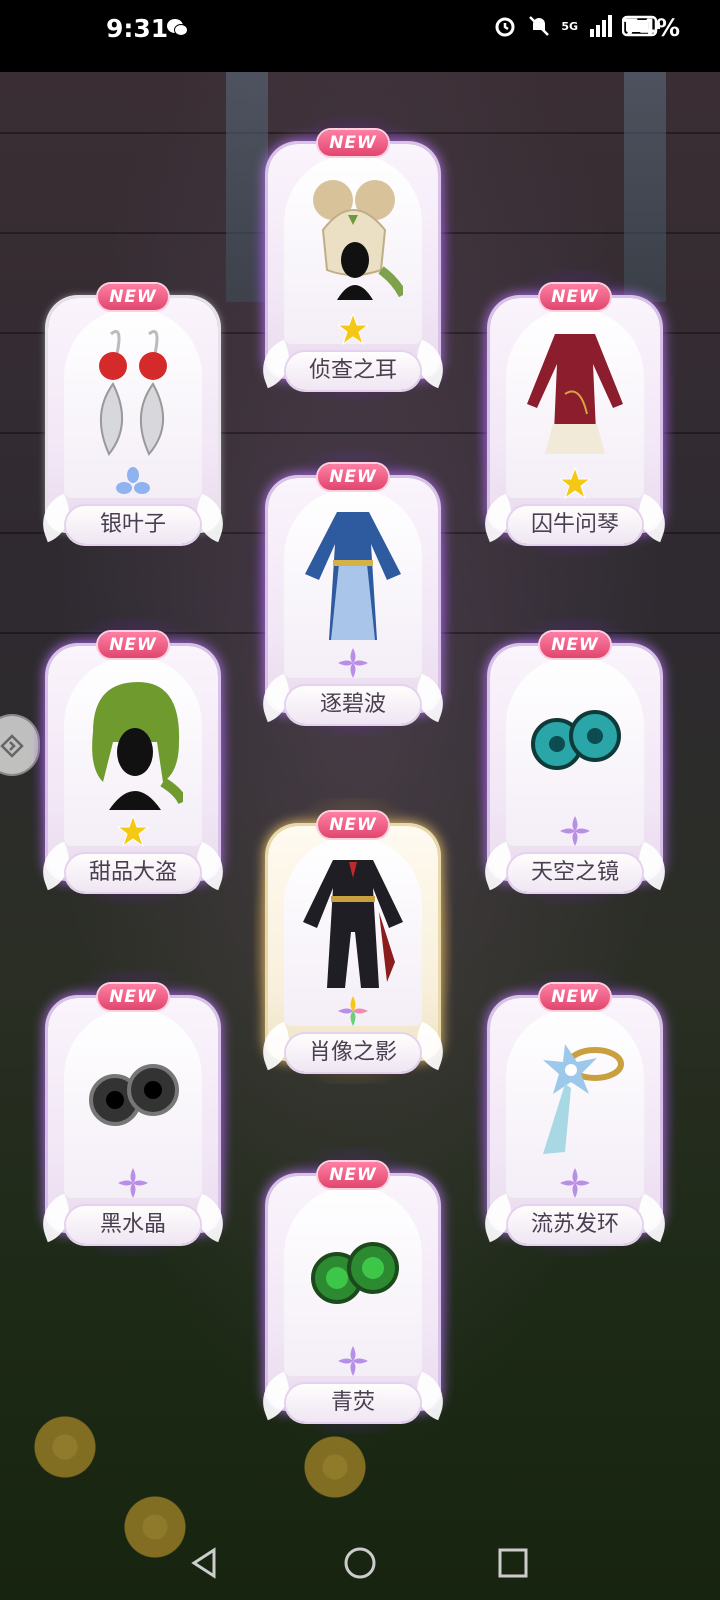 The image size is (720, 1600). I want to click on teal-eyes-icon, so click(576, 740).